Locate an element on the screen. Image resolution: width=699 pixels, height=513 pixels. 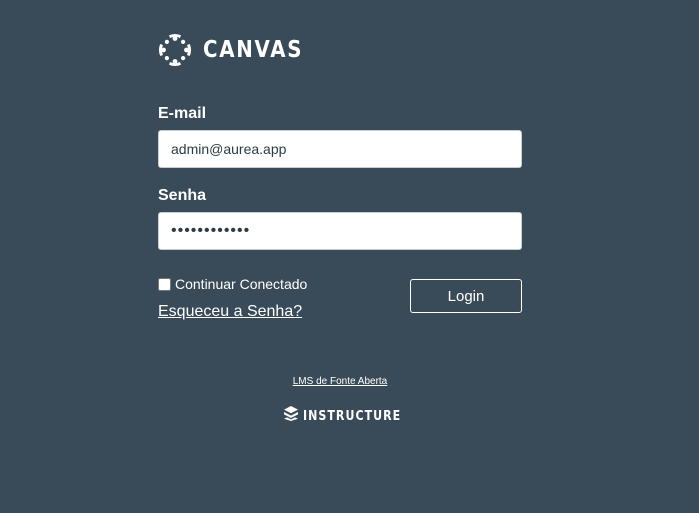
remember-me: Continuar Conectado is located at coordinates (232, 284).